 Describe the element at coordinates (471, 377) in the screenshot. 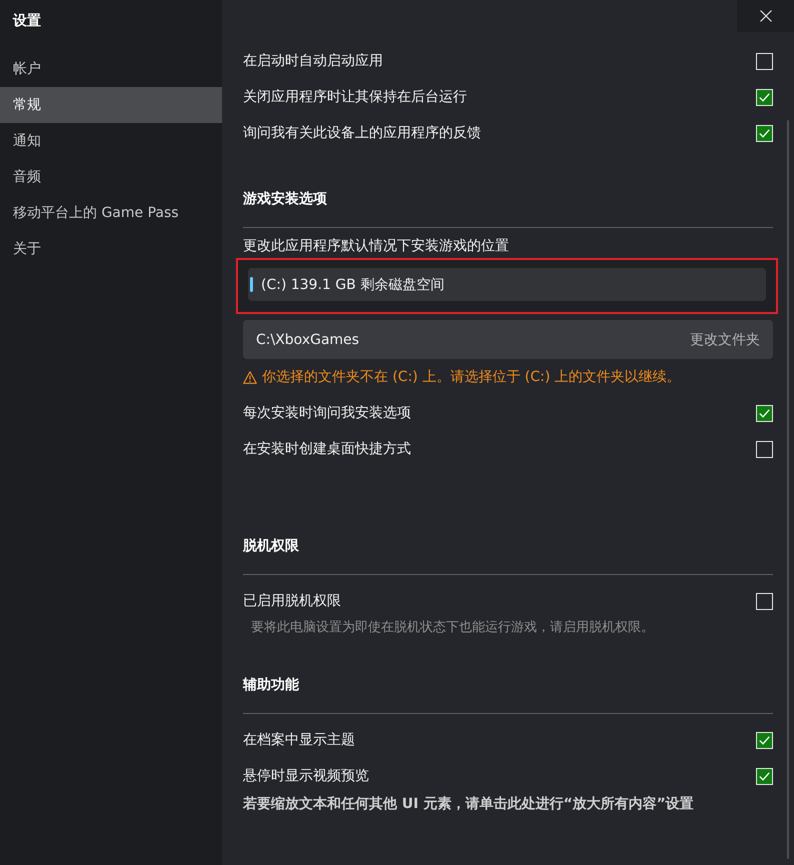

I see `warning-message: 你选择的文件夹不在 (C:) 上。请选择位于 (C:) 上的文件夹以继续。` at that location.